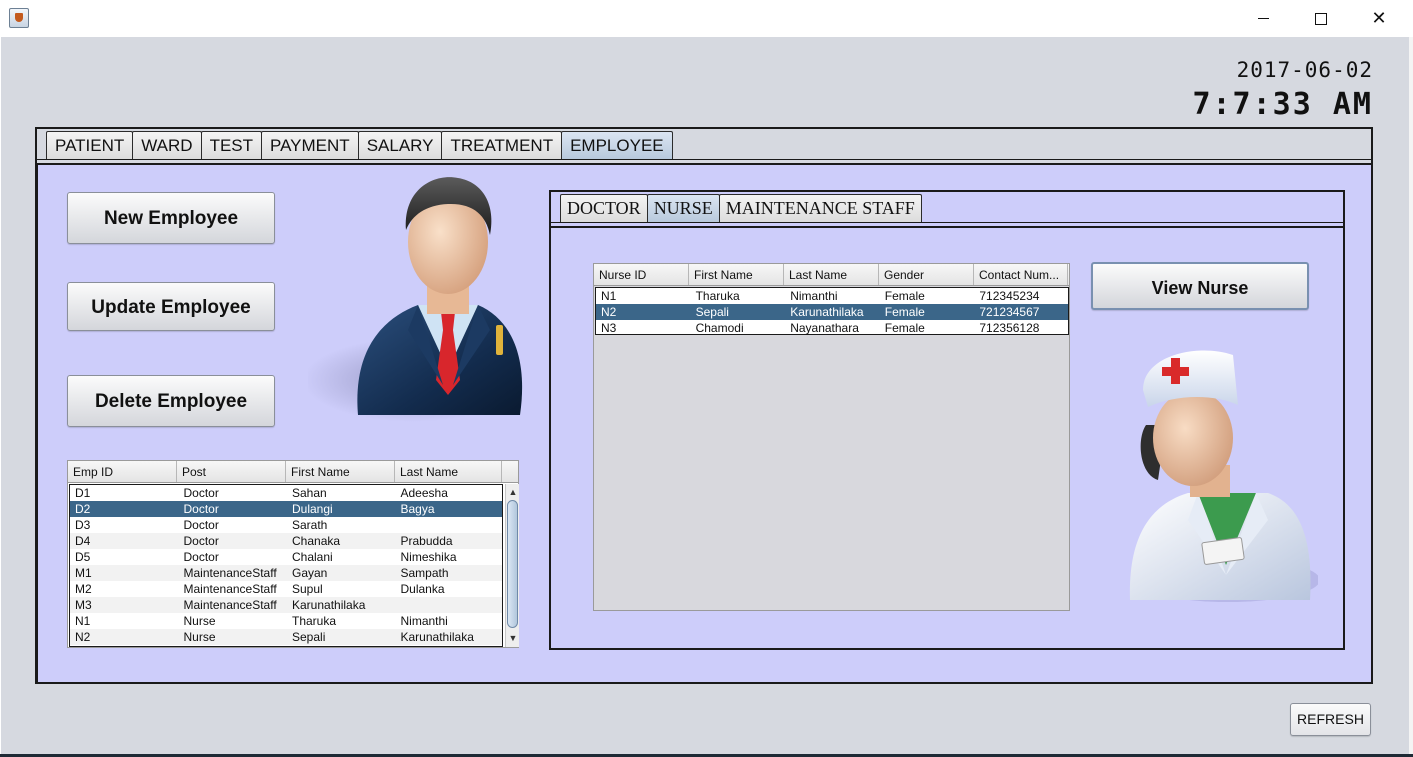 The image size is (1413, 757). I want to click on table-cell: Prabudda, so click(426, 541).